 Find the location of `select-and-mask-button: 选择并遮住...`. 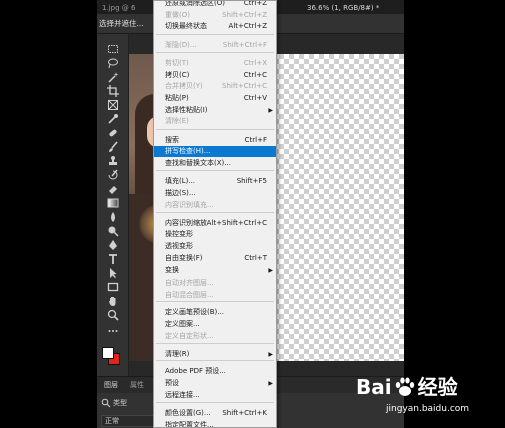

select-and-mask-button: 选择并遮住... is located at coordinates (121, 24).